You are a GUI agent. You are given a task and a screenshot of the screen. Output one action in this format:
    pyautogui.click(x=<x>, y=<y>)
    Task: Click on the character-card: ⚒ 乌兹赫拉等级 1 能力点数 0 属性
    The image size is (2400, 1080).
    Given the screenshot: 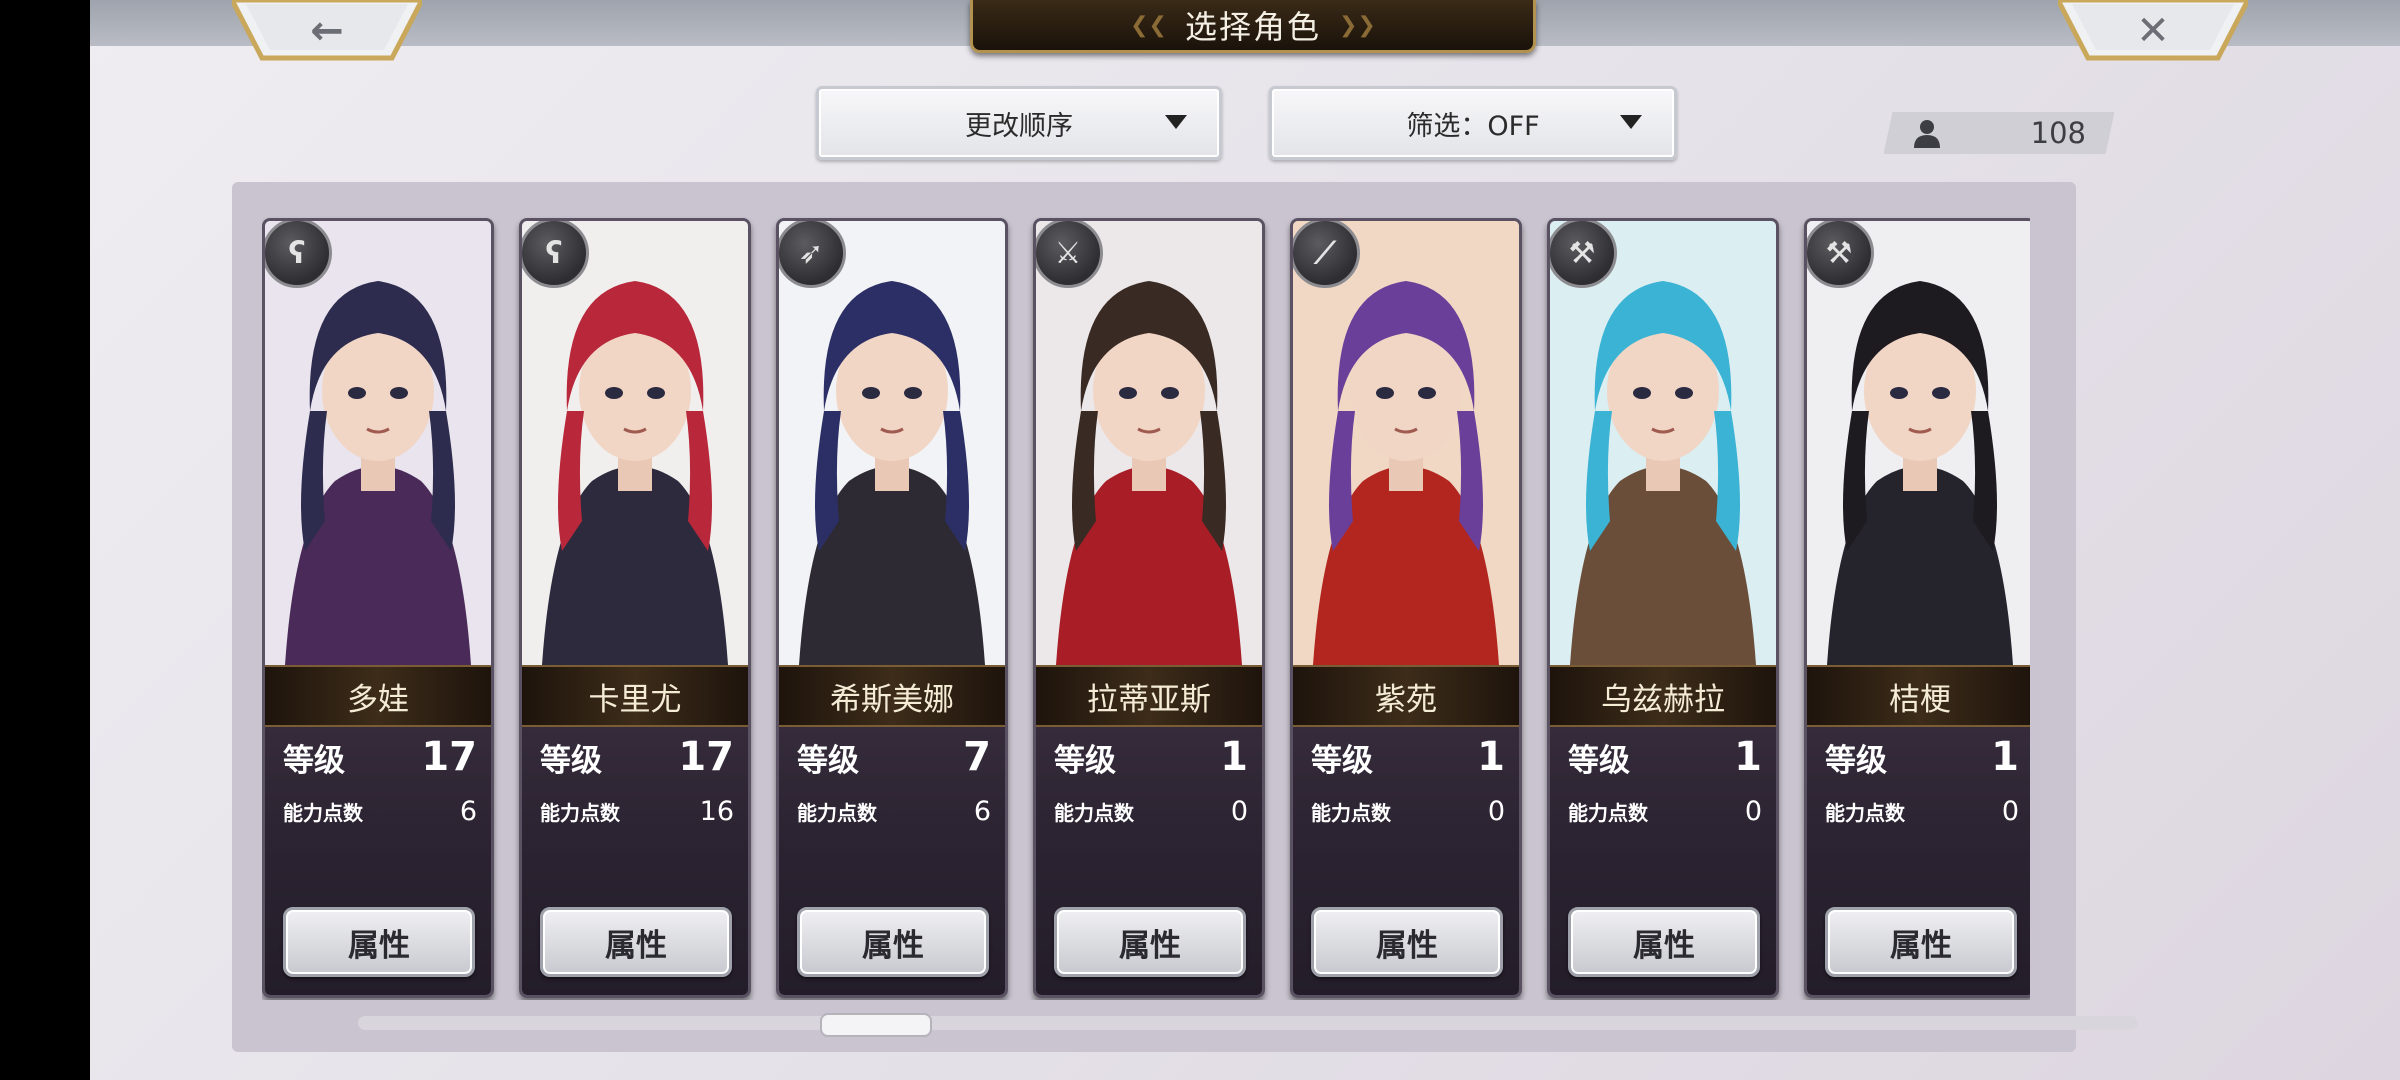 What is the action you would take?
    pyautogui.click(x=1663, y=608)
    